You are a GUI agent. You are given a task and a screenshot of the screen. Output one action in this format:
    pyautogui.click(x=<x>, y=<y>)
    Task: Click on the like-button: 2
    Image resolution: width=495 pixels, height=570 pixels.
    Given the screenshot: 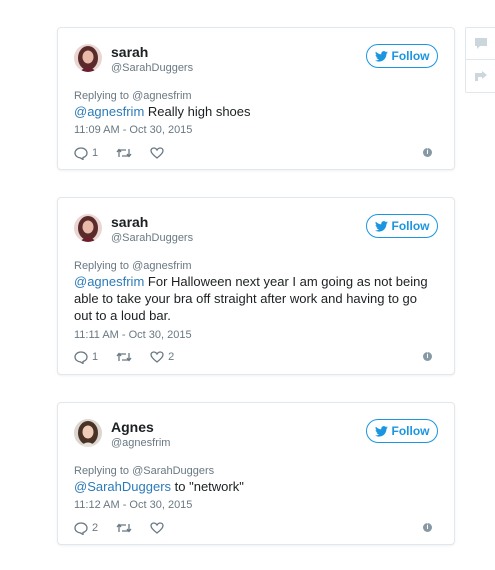 What is the action you would take?
    pyautogui.click(x=162, y=357)
    